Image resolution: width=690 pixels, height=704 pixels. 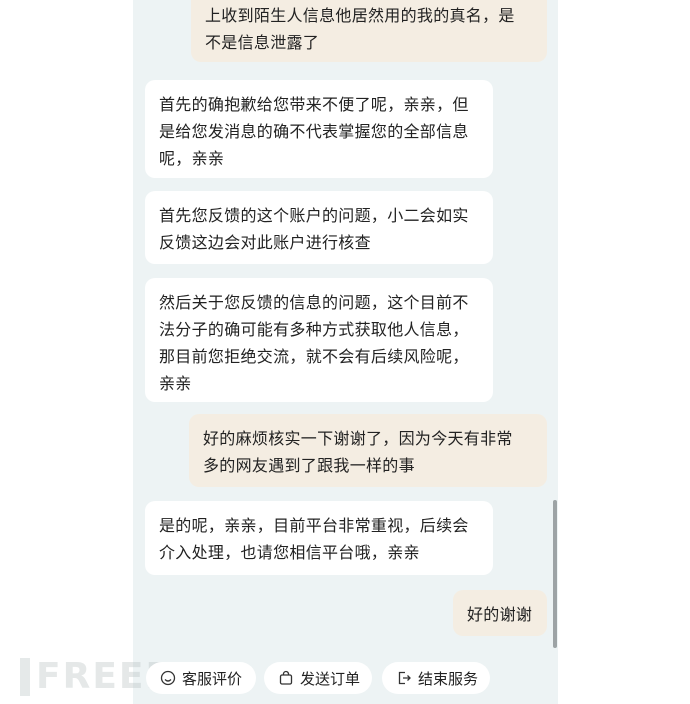 I want to click on send-order-button: 发送订单, so click(x=318, y=678).